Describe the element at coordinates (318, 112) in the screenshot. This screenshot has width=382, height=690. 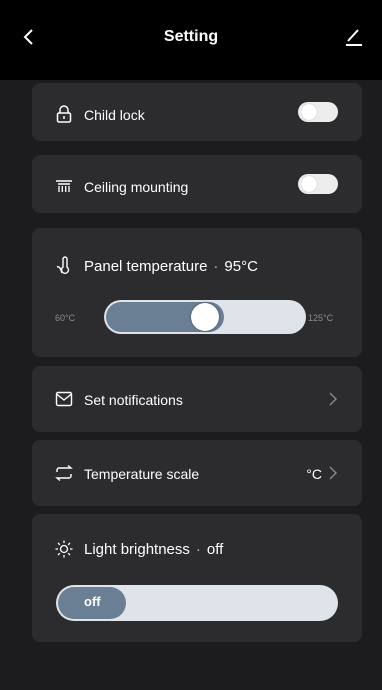
I see `child-lock-toggle` at that location.